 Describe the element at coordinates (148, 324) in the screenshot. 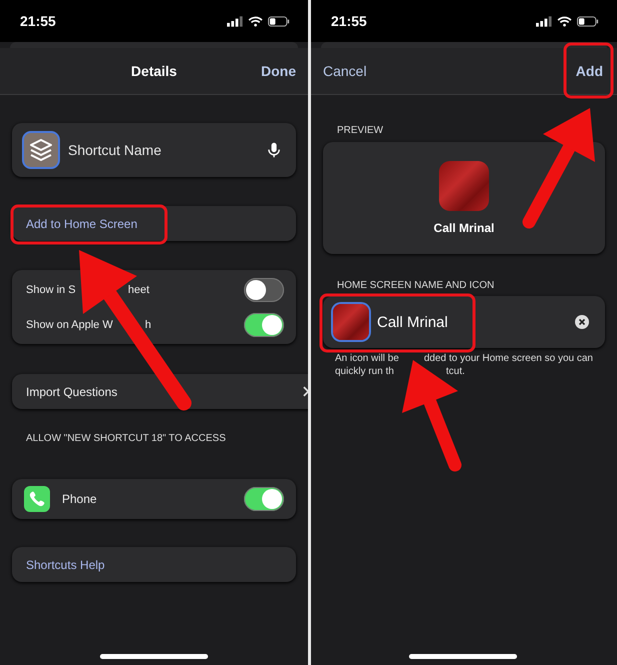

I see `toggle-label: h` at that location.